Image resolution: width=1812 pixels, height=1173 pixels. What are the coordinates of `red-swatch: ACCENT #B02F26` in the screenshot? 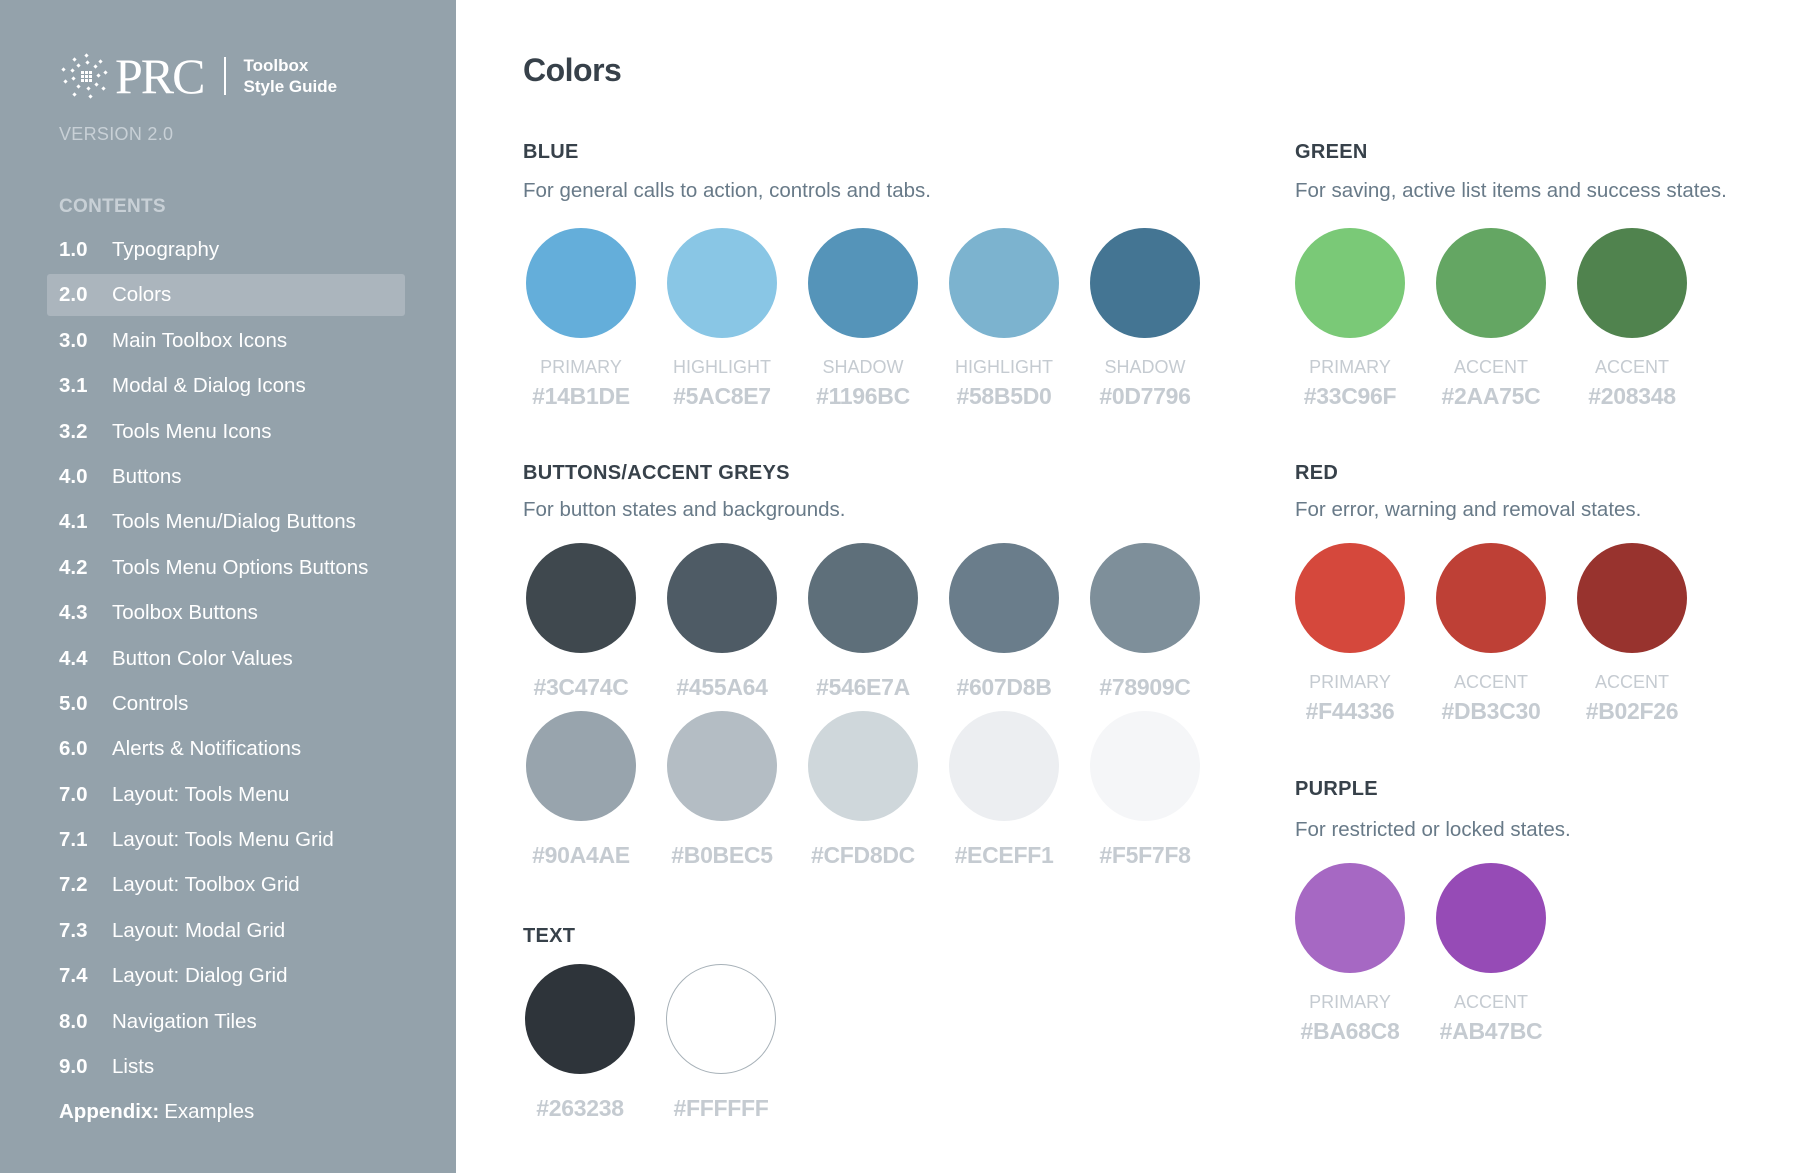 It's located at (1632, 634).